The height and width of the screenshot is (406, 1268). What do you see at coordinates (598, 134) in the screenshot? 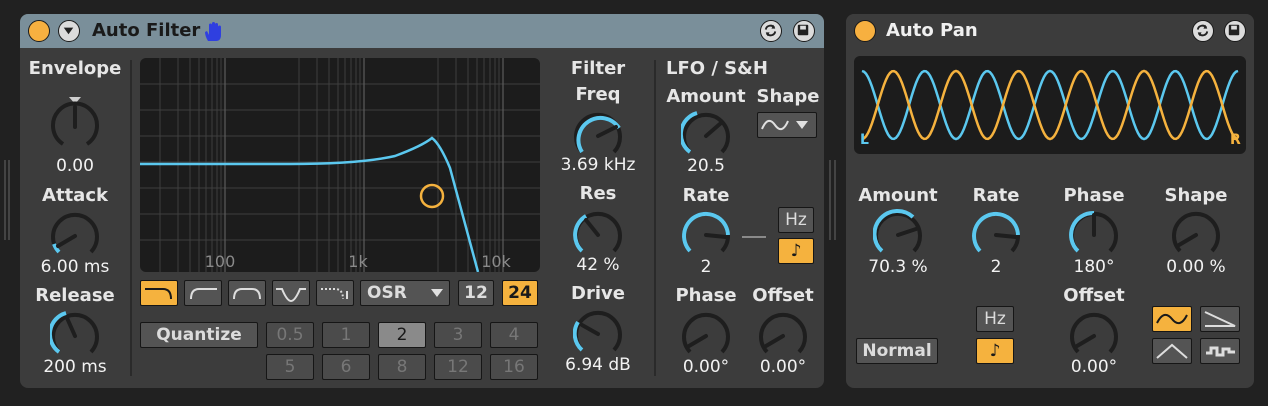
I see `freq-knob` at bounding box center [598, 134].